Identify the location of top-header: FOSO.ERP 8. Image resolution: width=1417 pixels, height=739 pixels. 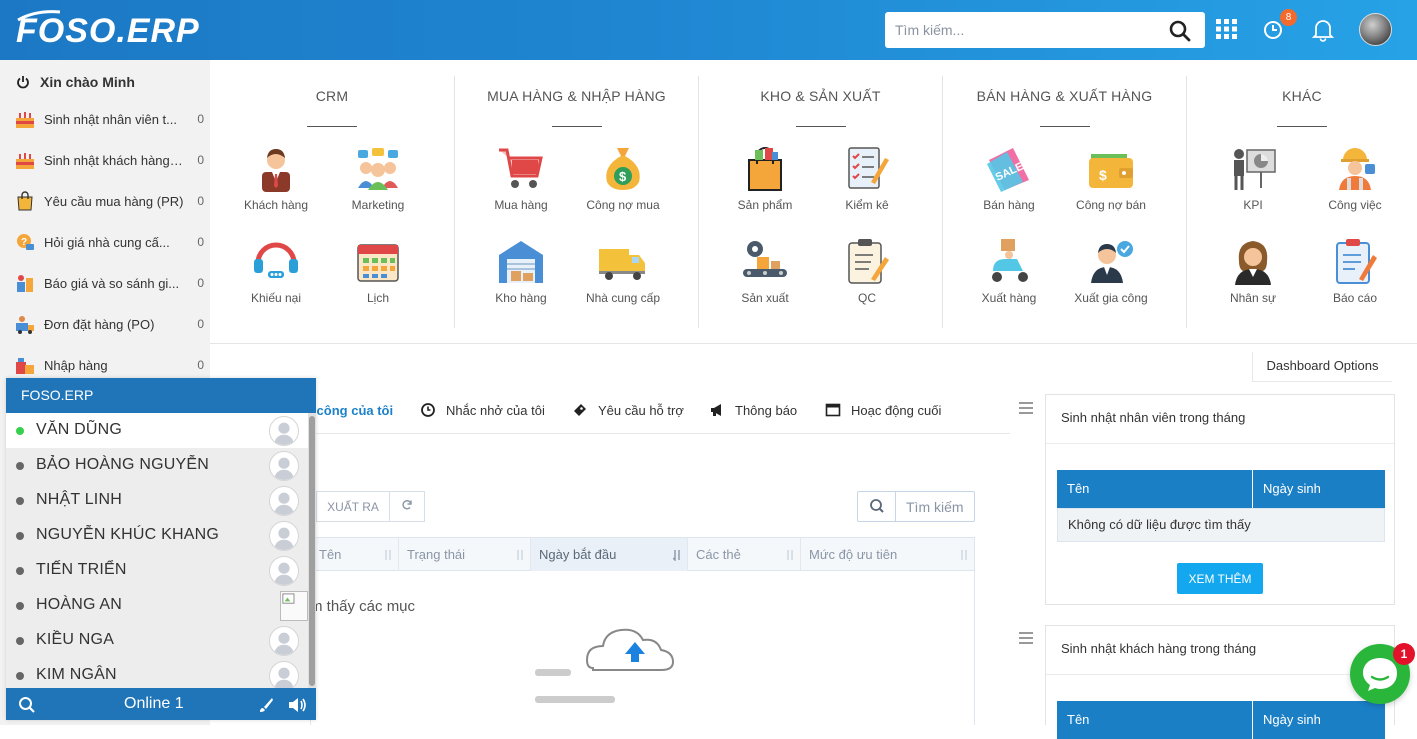
(708, 30).